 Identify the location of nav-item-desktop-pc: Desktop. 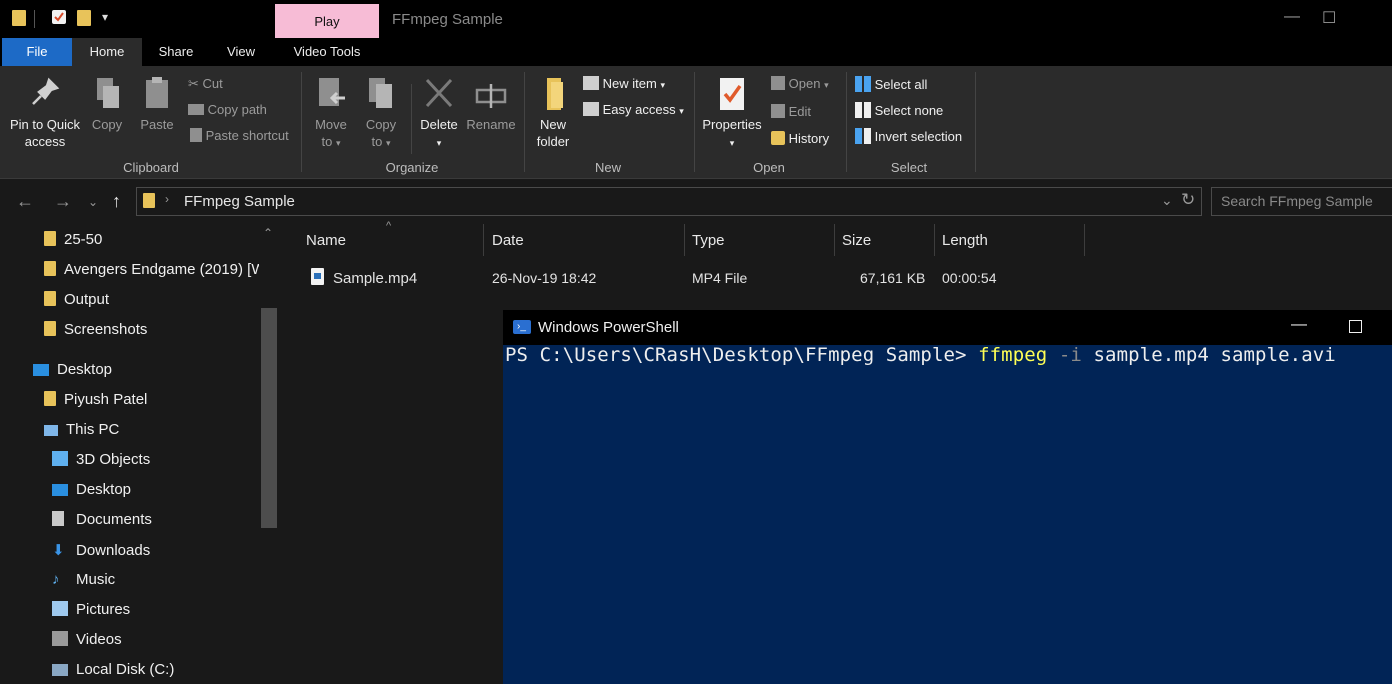
(91, 489).